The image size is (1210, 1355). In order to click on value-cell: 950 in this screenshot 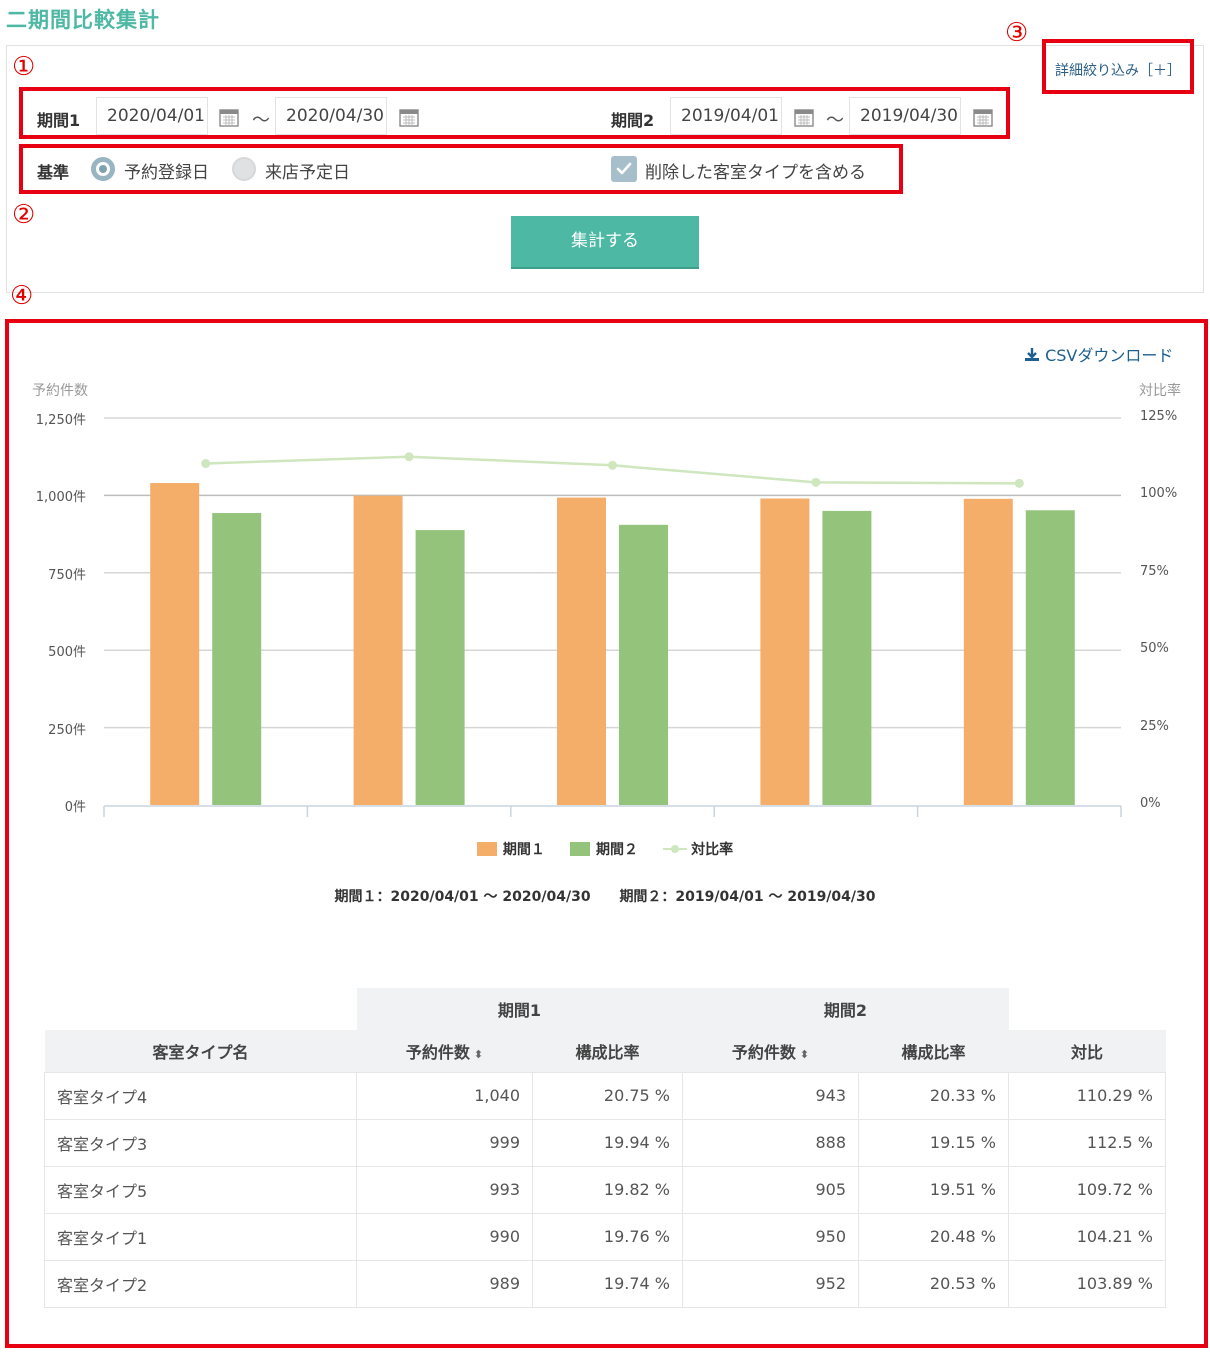, I will do `click(770, 1236)`.